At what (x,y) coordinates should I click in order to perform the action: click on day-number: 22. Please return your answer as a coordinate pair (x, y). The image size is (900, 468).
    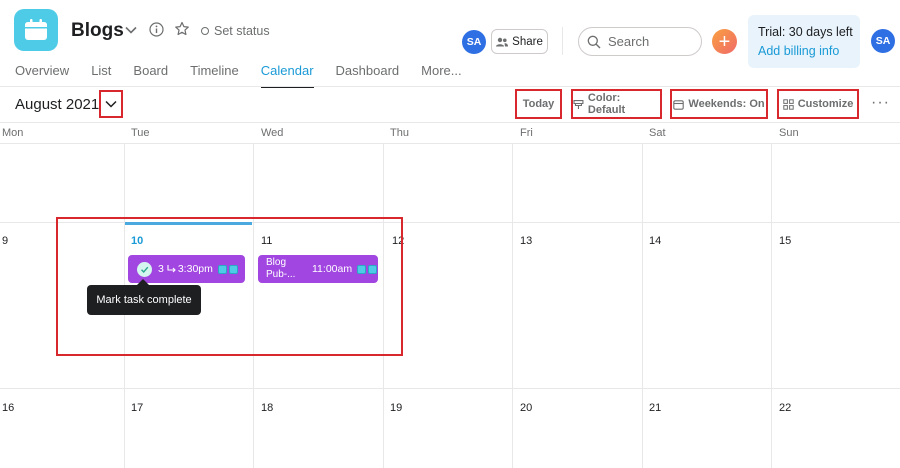
    Looking at the image, I should click on (785, 408).